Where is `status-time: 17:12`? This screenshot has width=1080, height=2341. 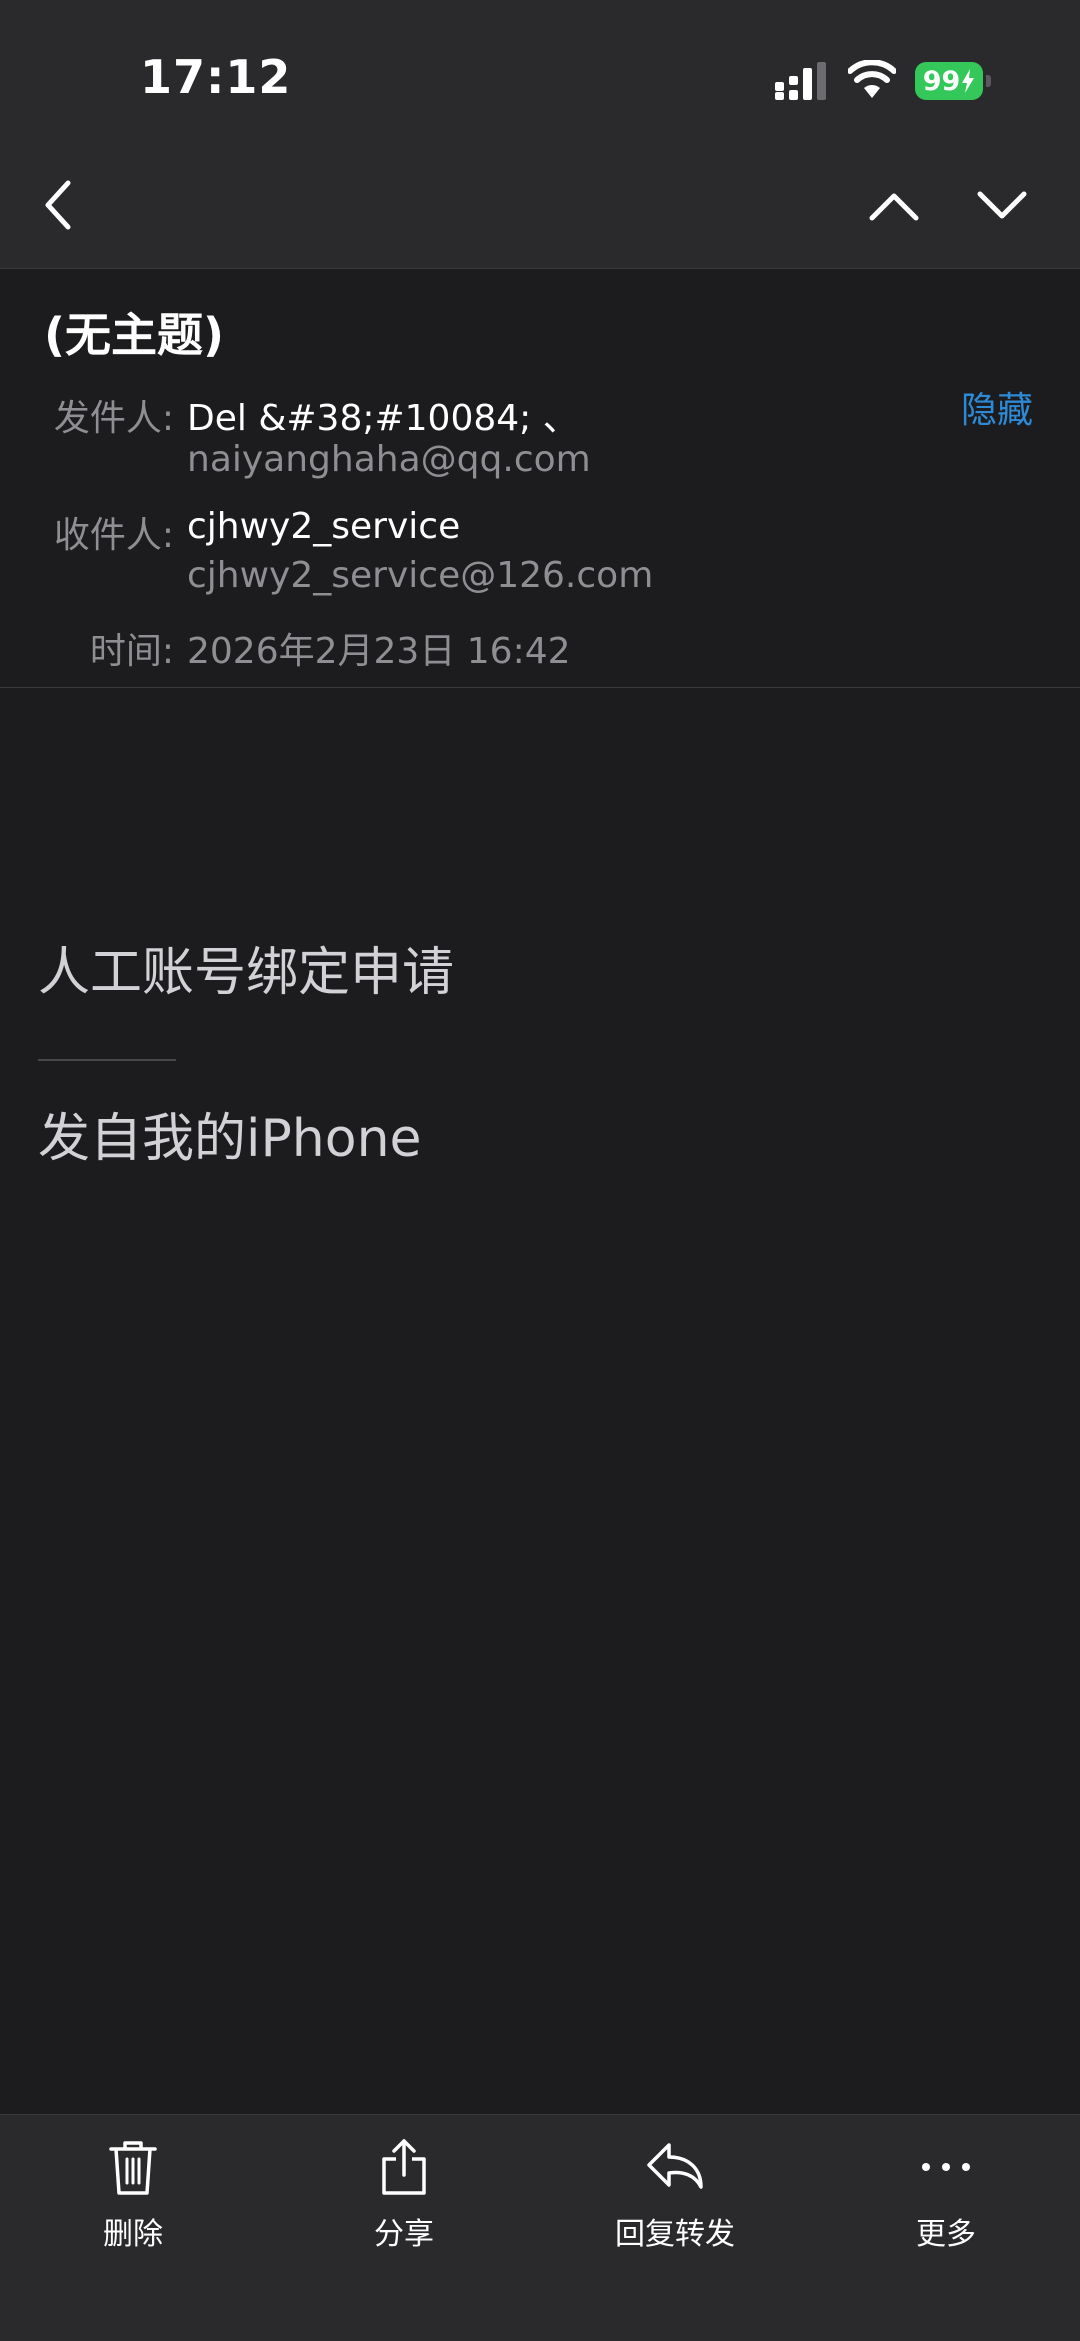 status-time: 17:12 is located at coordinates (216, 77).